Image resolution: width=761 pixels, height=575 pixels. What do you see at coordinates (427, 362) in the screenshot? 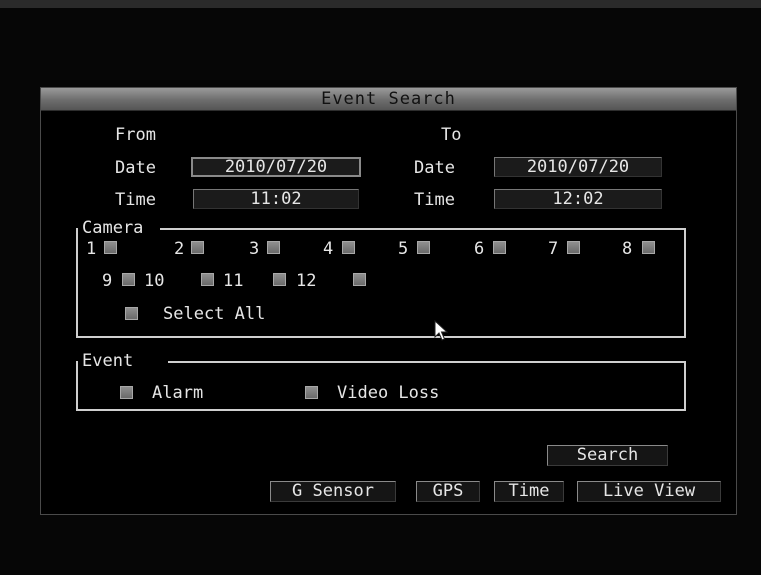
I see `event-group-border` at bounding box center [427, 362].